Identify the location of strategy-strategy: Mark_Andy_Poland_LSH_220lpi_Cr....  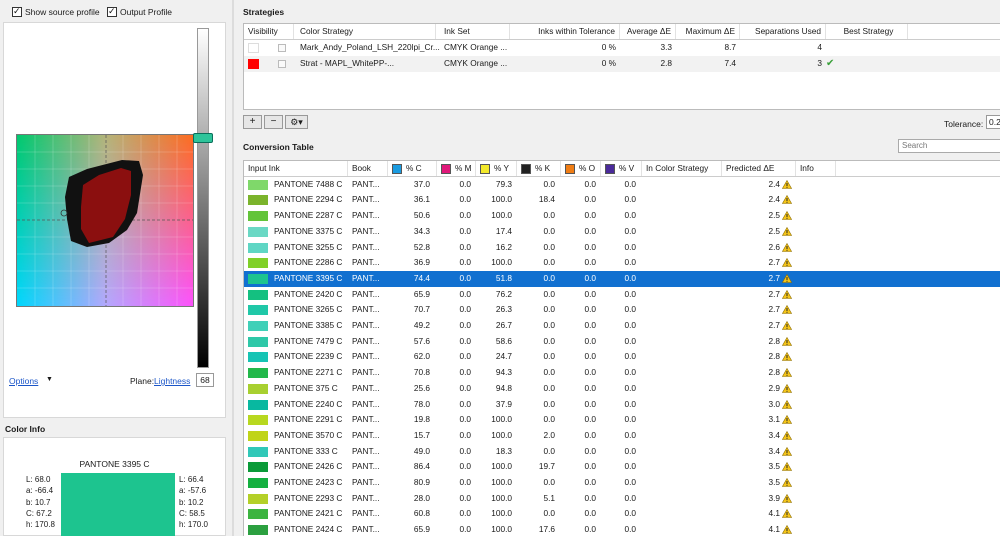
(370, 47).